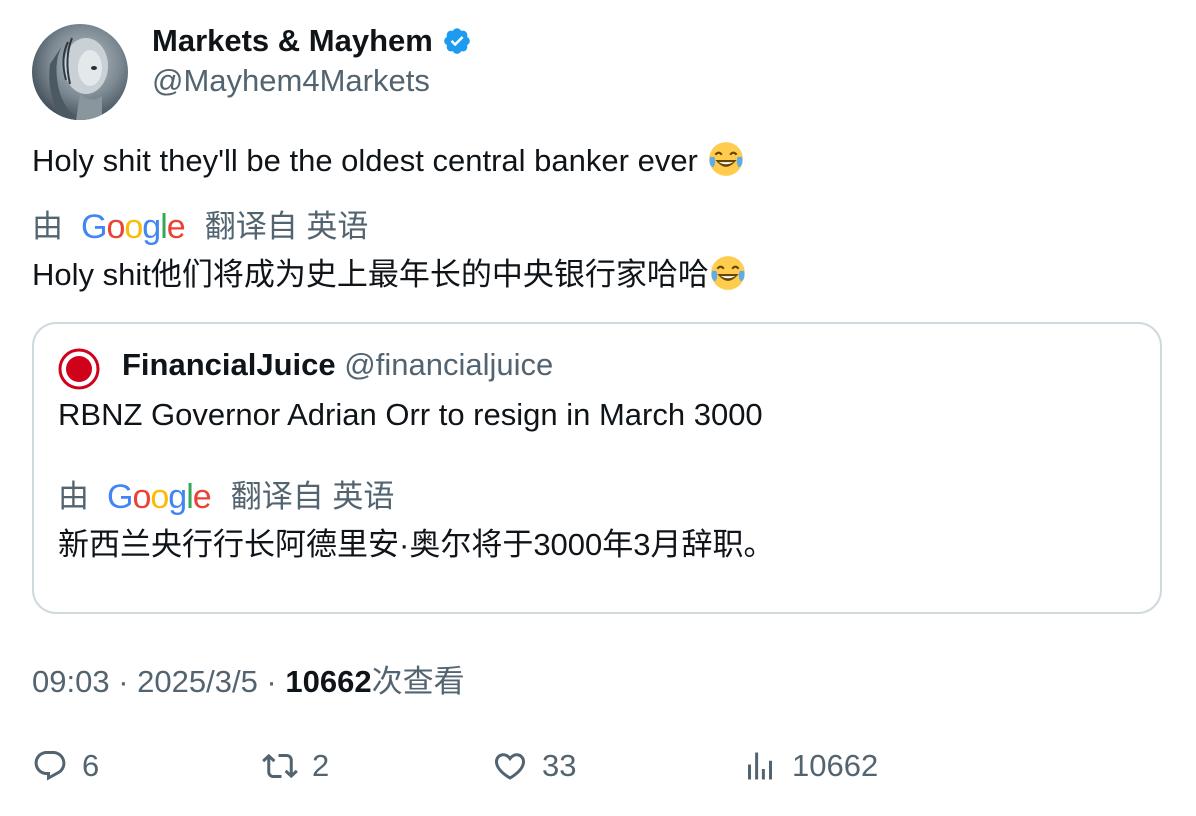 The width and height of the screenshot is (1196, 816). Describe the element at coordinates (510, 766) in the screenshot. I see `heart-icon` at that location.